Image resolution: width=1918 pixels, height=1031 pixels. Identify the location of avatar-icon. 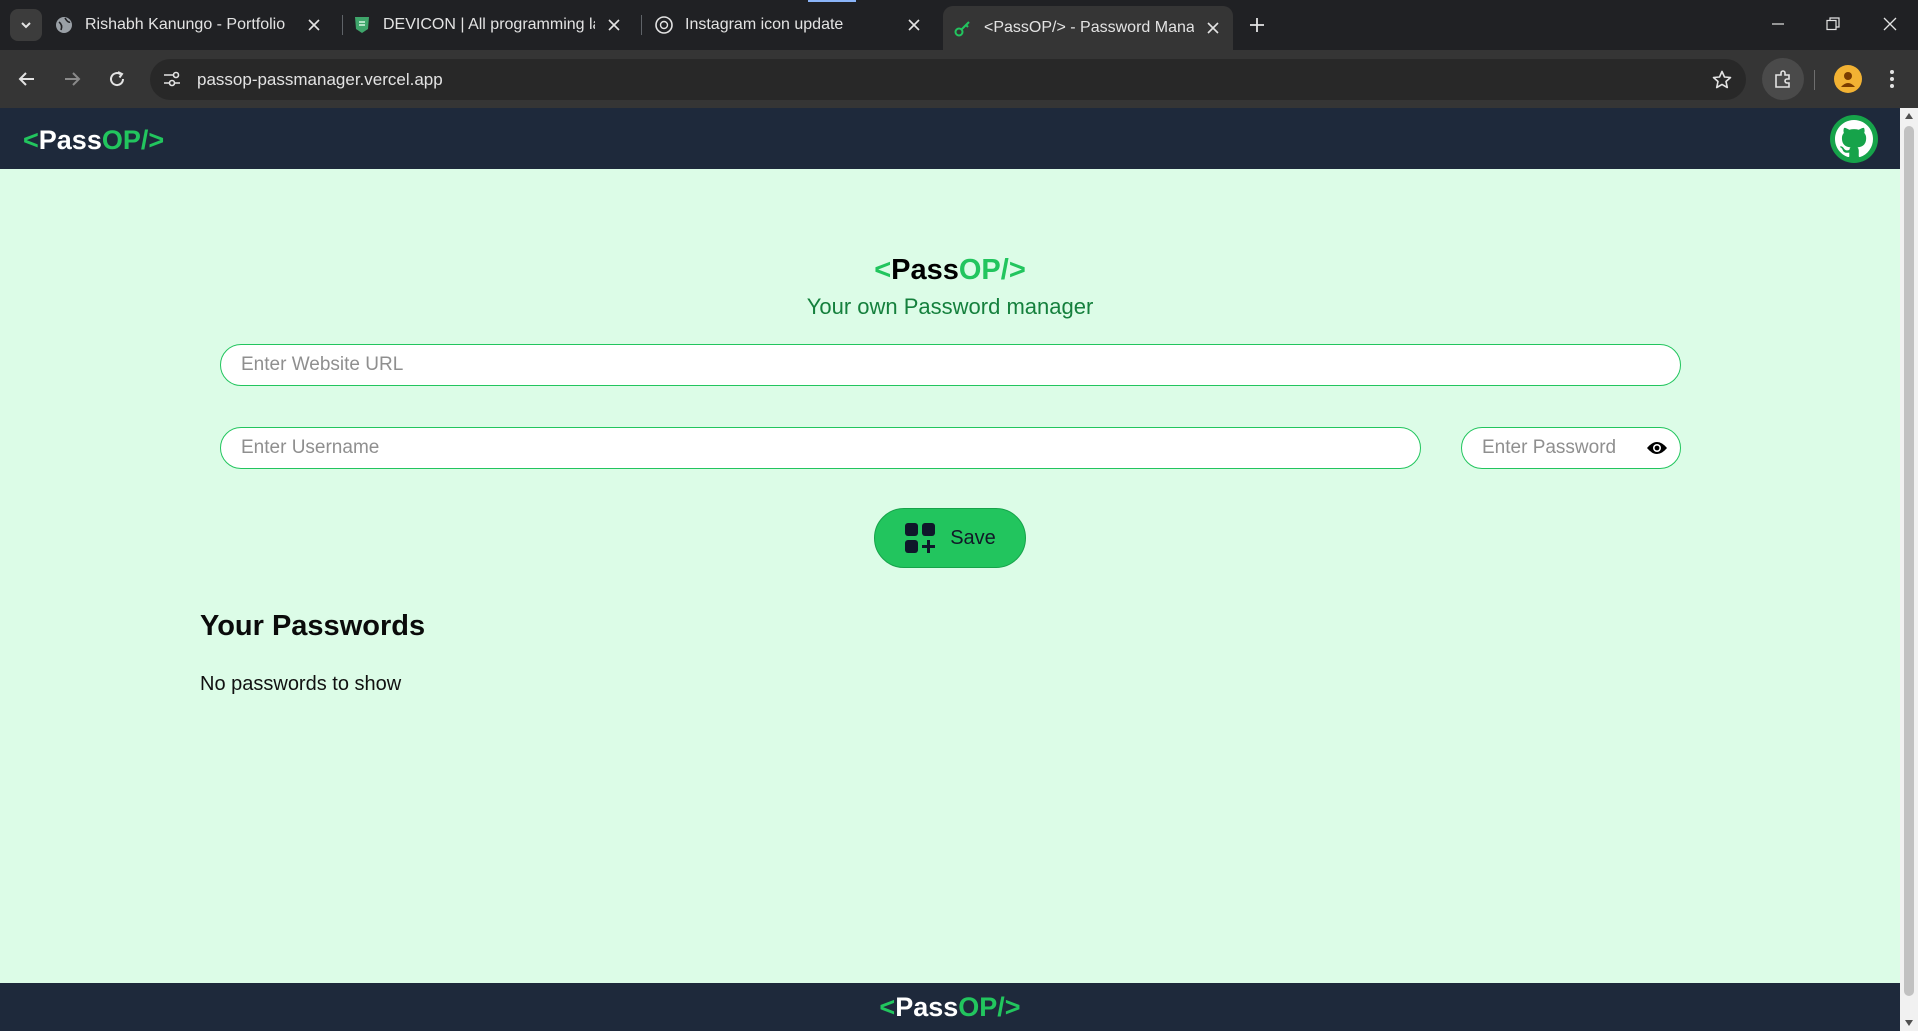
(1848, 79).